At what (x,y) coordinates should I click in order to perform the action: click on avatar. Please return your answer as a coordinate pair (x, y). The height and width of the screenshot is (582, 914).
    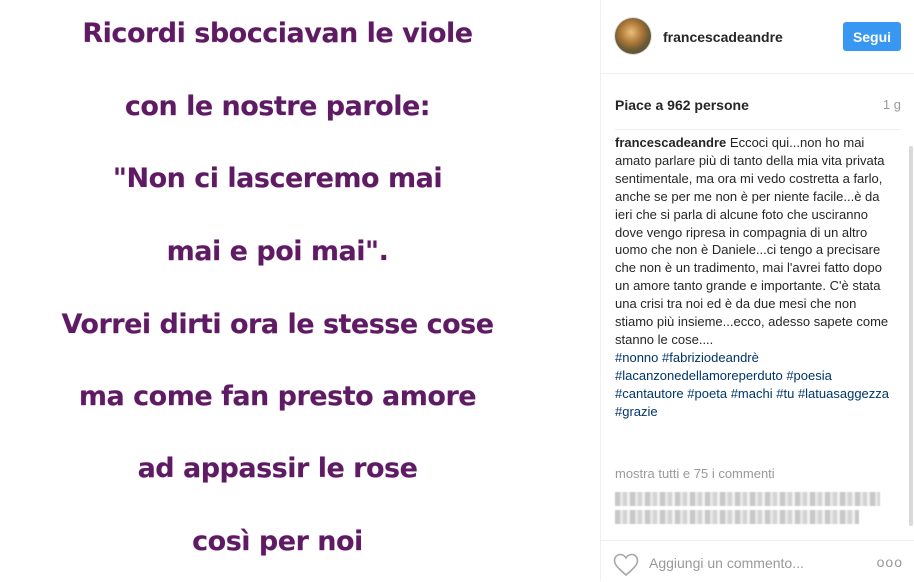
    Looking at the image, I should click on (633, 36).